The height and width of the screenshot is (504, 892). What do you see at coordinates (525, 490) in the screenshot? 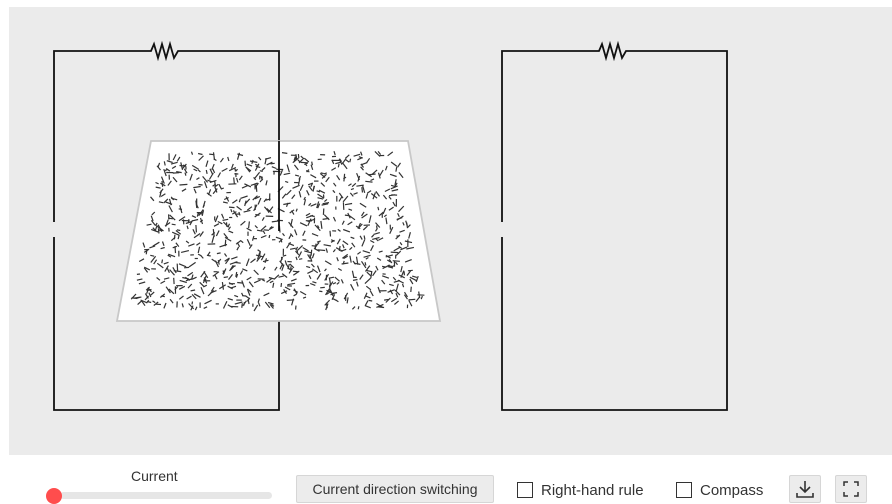
I see `right-hand-rule-box` at bounding box center [525, 490].